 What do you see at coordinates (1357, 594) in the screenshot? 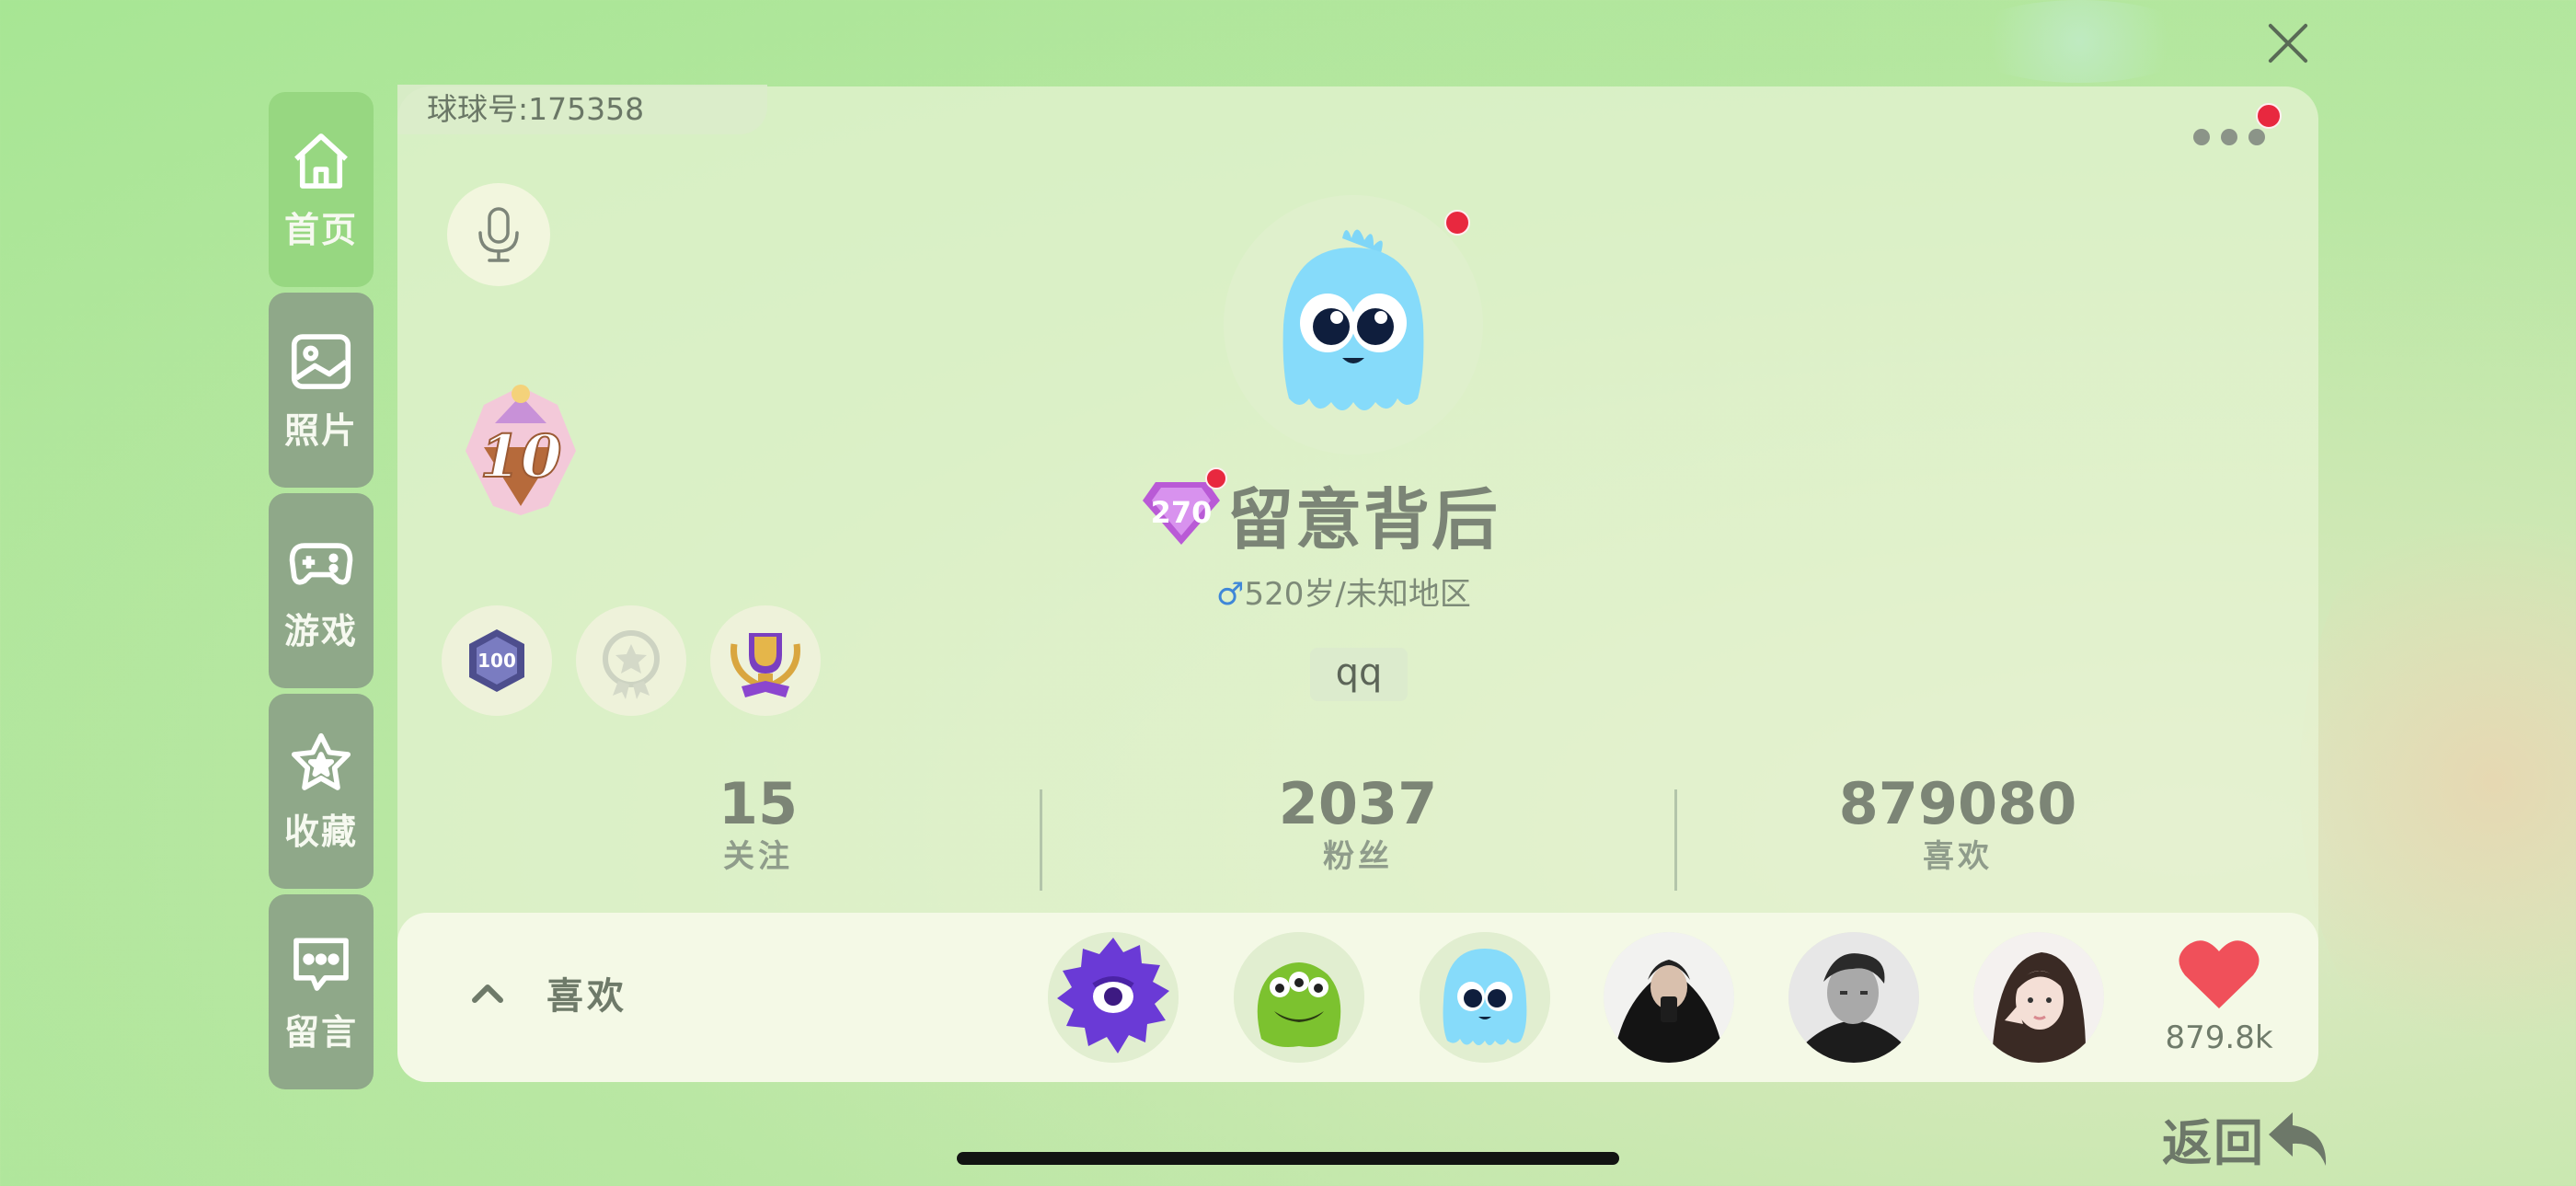
I see `age-region-text: 520岁/未知地区` at bounding box center [1357, 594].